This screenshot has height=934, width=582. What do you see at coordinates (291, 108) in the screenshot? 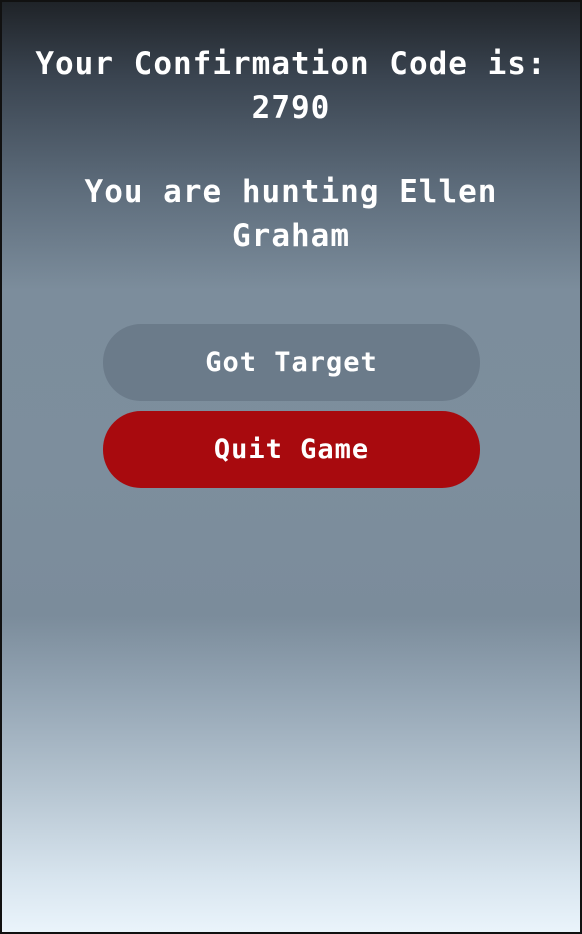
I see `confirmation-code: 2790` at bounding box center [291, 108].